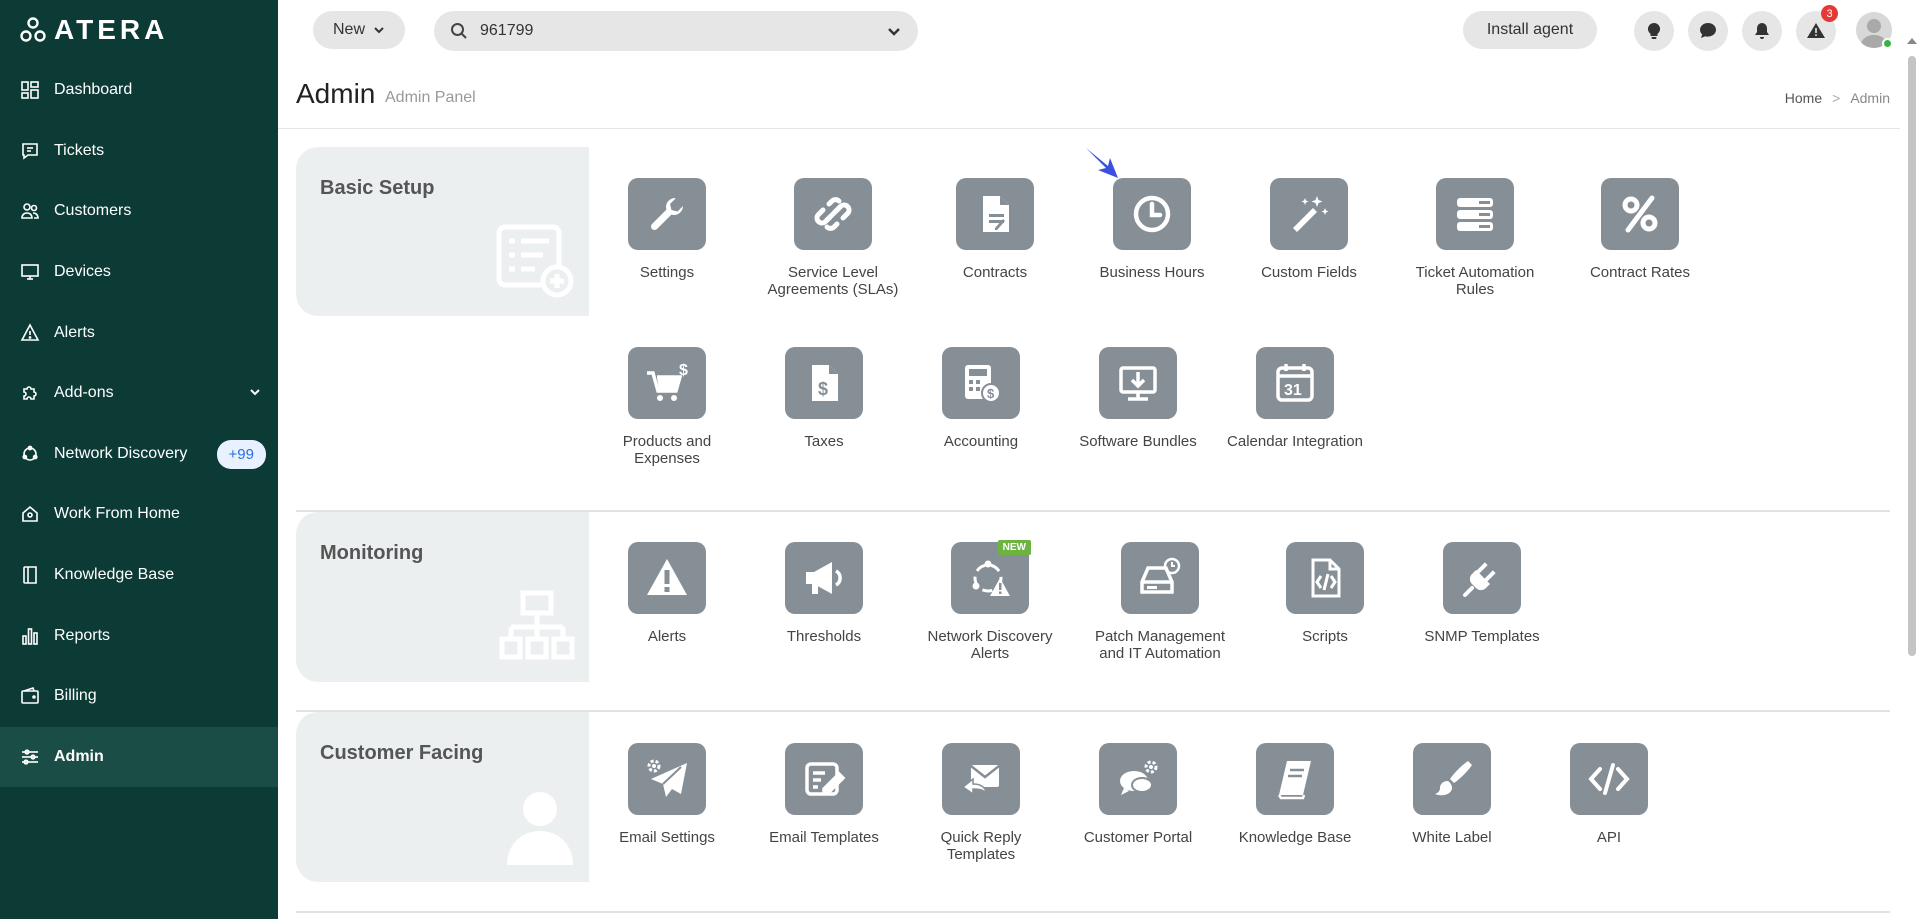 The width and height of the screenshot is (1920, 919). Describe the element at coordinates (75, 696) in the screenshot. I see `sidebar-item-label: Billing` at that location.